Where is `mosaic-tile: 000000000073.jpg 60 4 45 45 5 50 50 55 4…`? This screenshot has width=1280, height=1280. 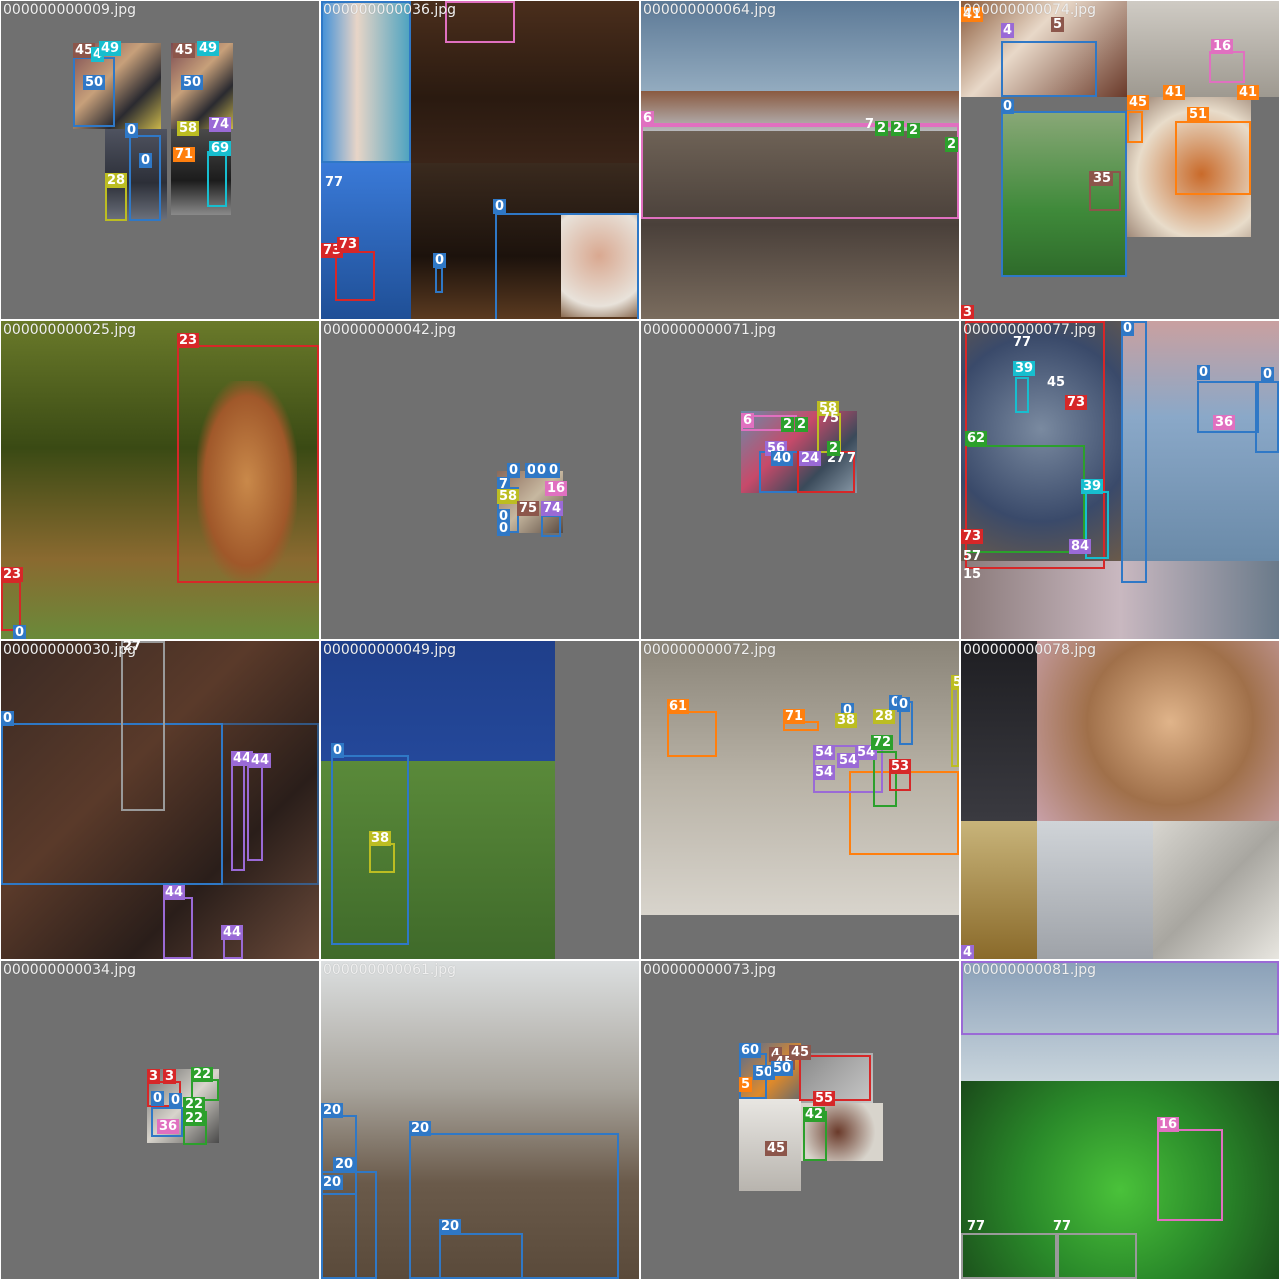 mosaic-tile: 000000000073.jpg 60 4 45 45 5 50 50 55 4… is located at coordinates (800, 1120).